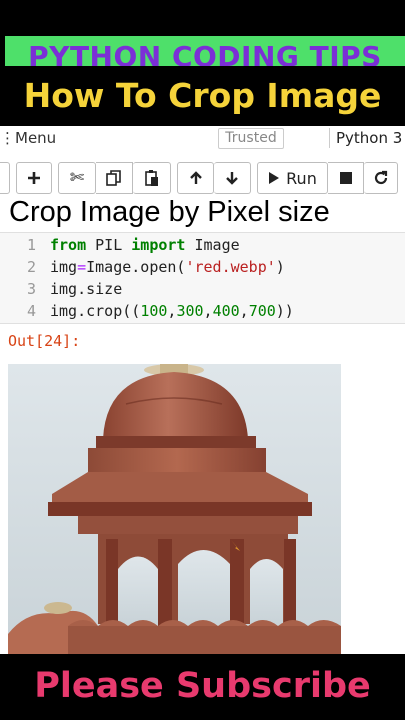  I want to click on menu-label: Menu, so click(36, 138).